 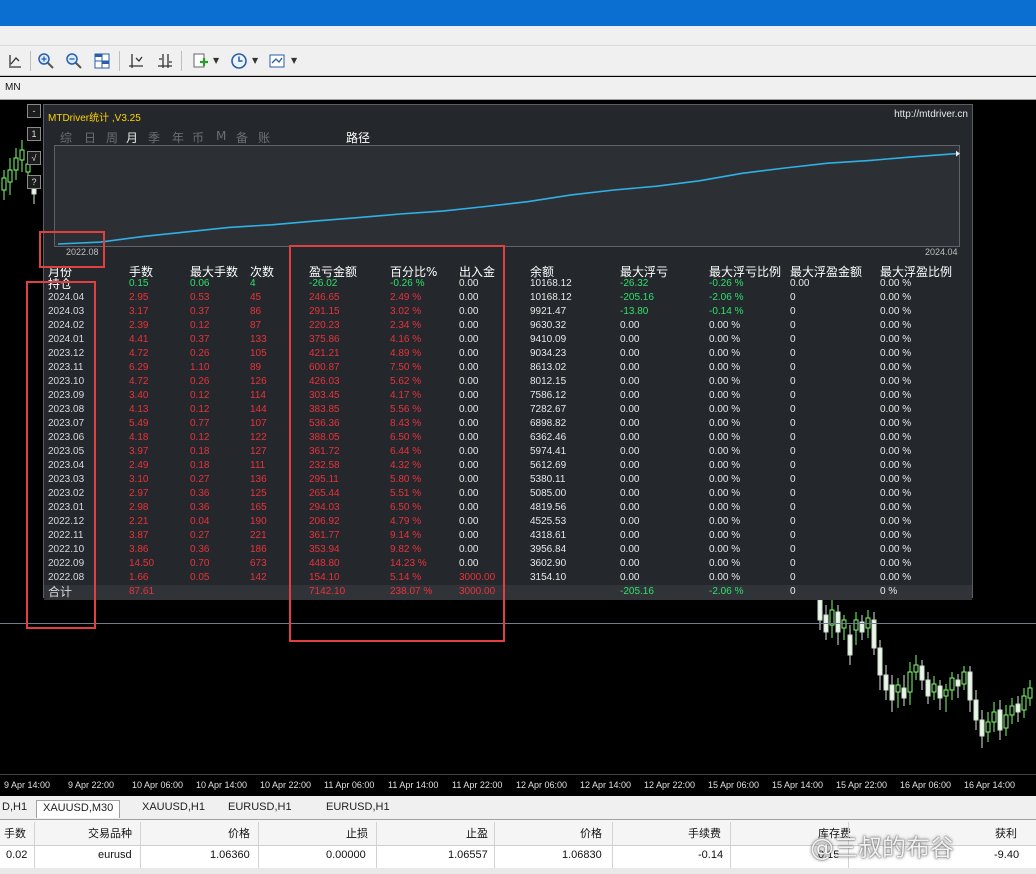 What do you see at coordinates (173, 809) in the screenshot?
I see `chart-tab-2: XAUUSD,H1` at bounding box center [173, 809].